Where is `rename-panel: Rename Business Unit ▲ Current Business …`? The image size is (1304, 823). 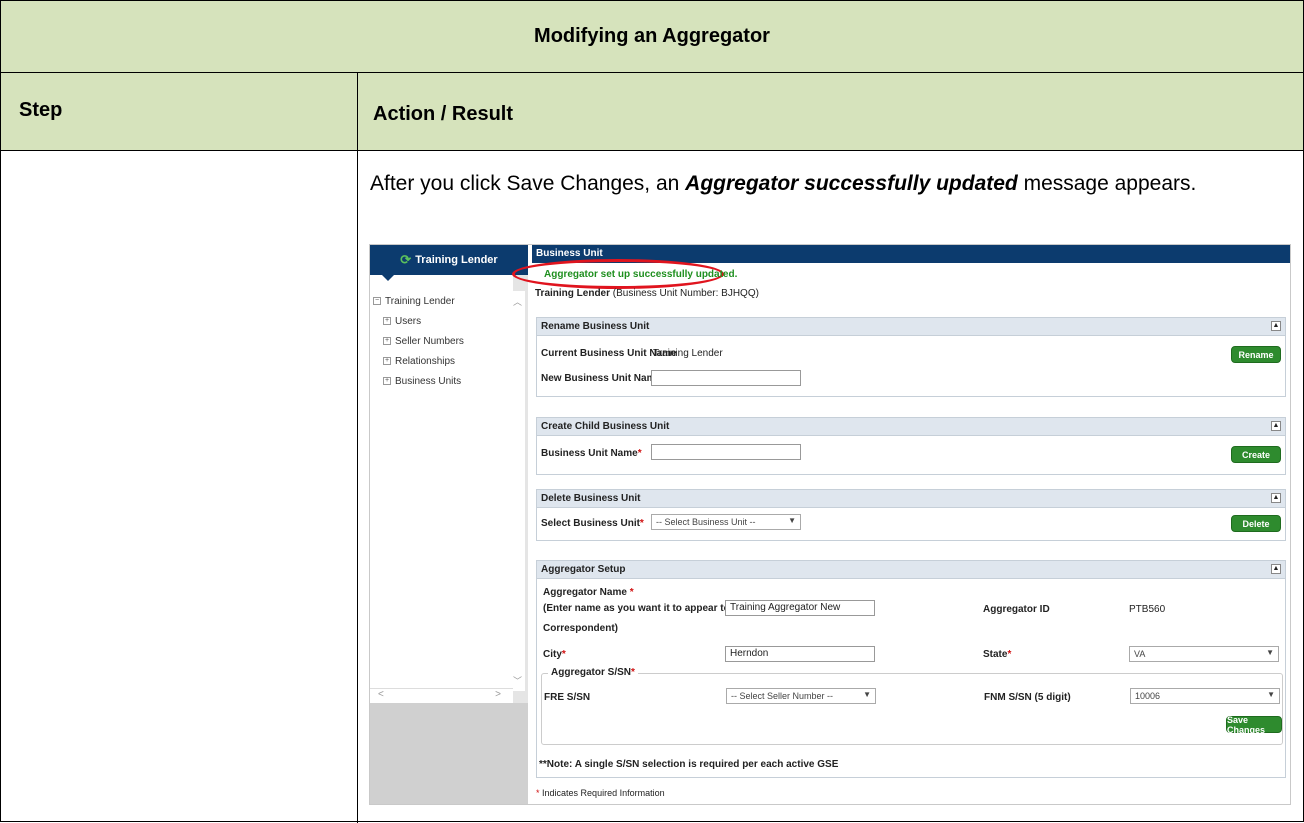 rename-panel: Rename Business Unit ▲ Current Business … is located at coordinates (911, 357).